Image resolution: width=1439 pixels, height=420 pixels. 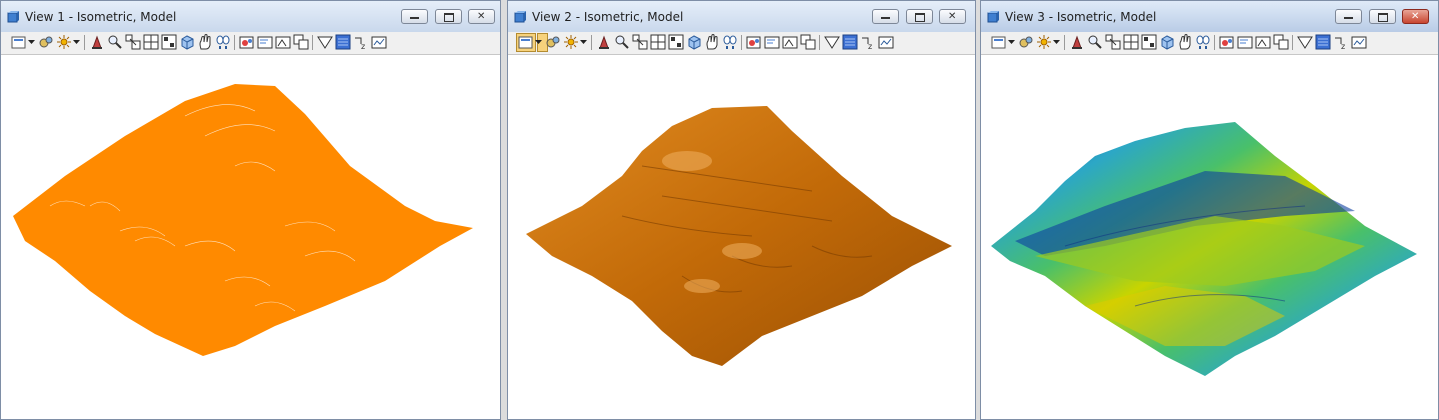 I want to click on window-title: View 3 - Isometric, Model, so click(x=1081, y=17).